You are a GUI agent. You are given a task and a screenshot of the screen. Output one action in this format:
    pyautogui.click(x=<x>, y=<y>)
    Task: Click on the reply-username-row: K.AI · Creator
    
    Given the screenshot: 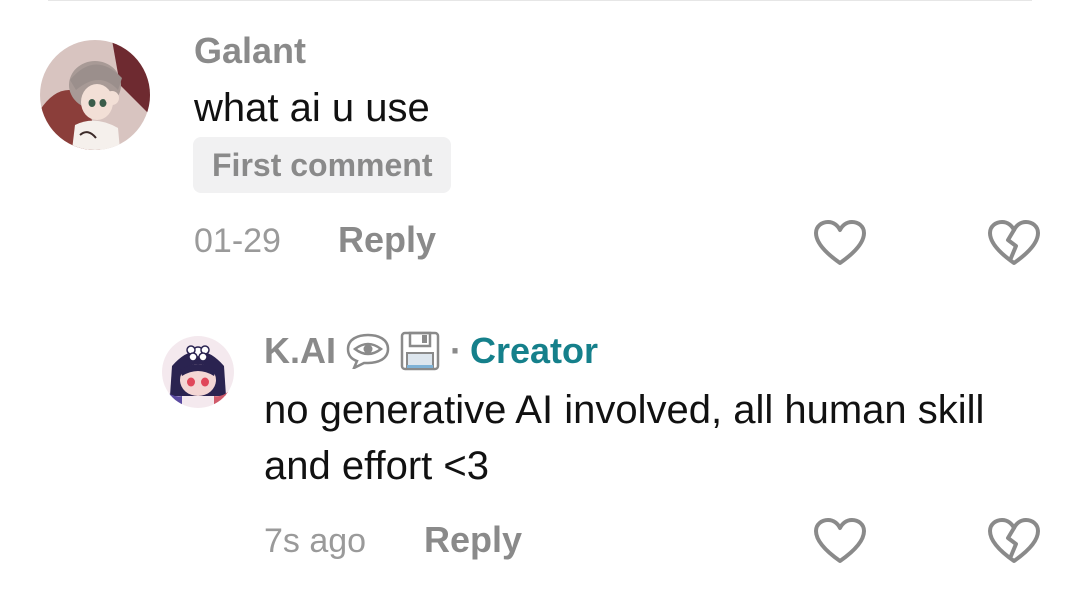 What is the action you would take?
    pyautogui.click(x=431, y=351)
    